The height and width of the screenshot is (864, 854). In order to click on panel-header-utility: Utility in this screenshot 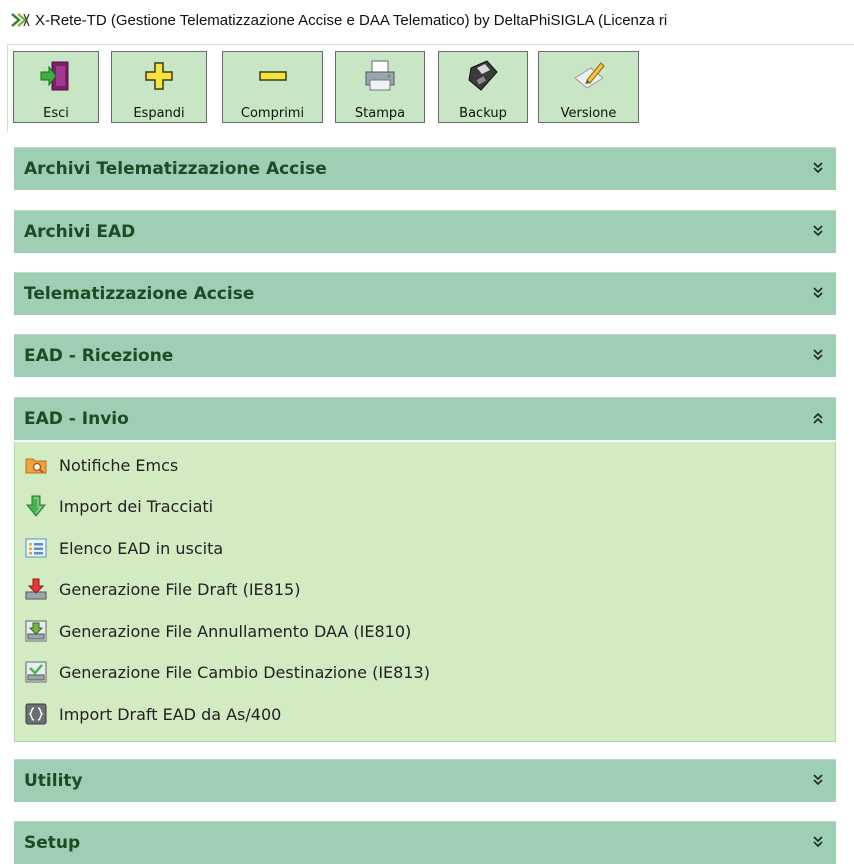, I will do `click(425, 780)`.